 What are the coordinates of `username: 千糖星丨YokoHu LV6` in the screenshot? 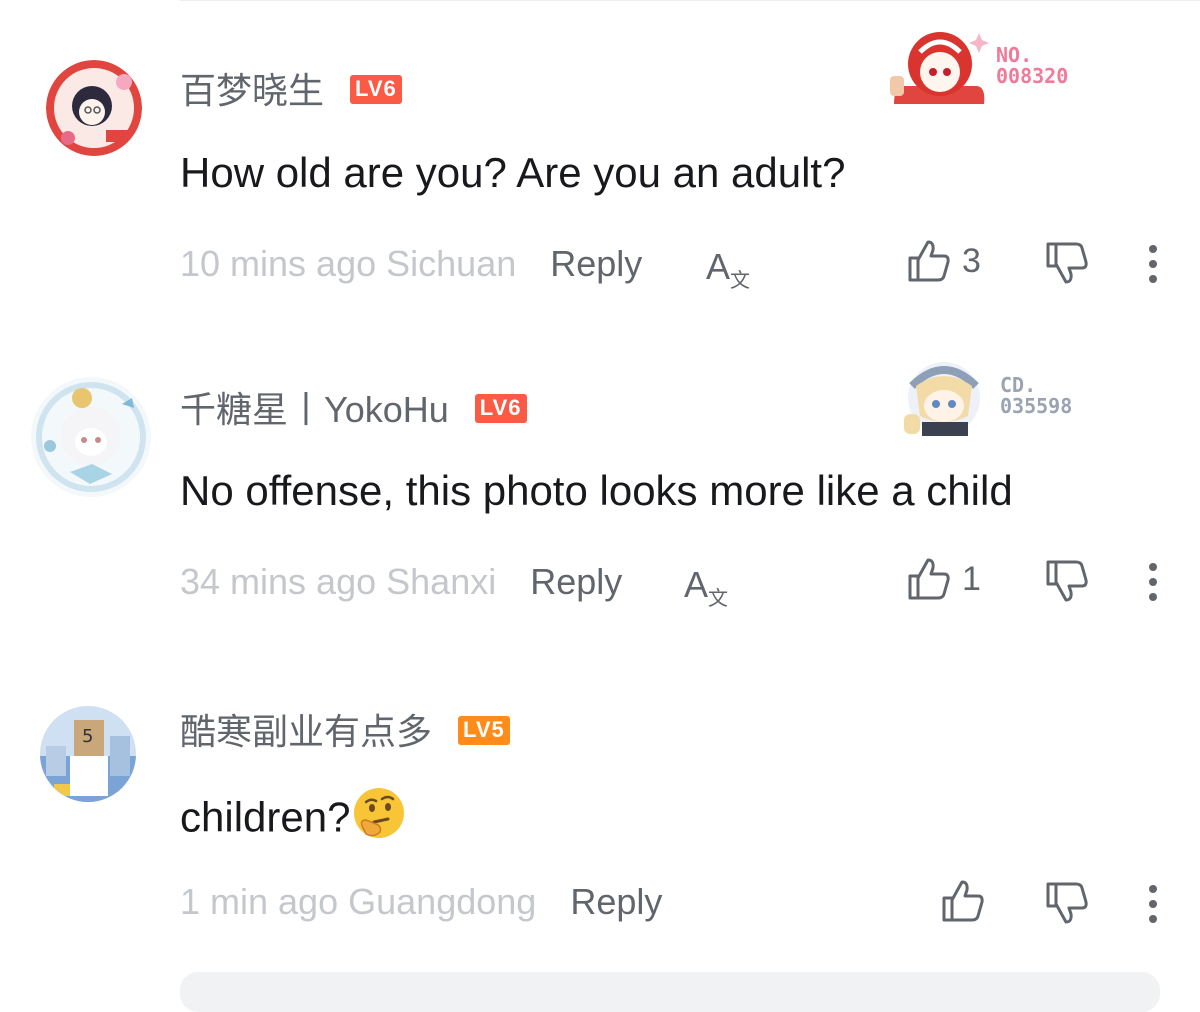 It's located at (353, 410).